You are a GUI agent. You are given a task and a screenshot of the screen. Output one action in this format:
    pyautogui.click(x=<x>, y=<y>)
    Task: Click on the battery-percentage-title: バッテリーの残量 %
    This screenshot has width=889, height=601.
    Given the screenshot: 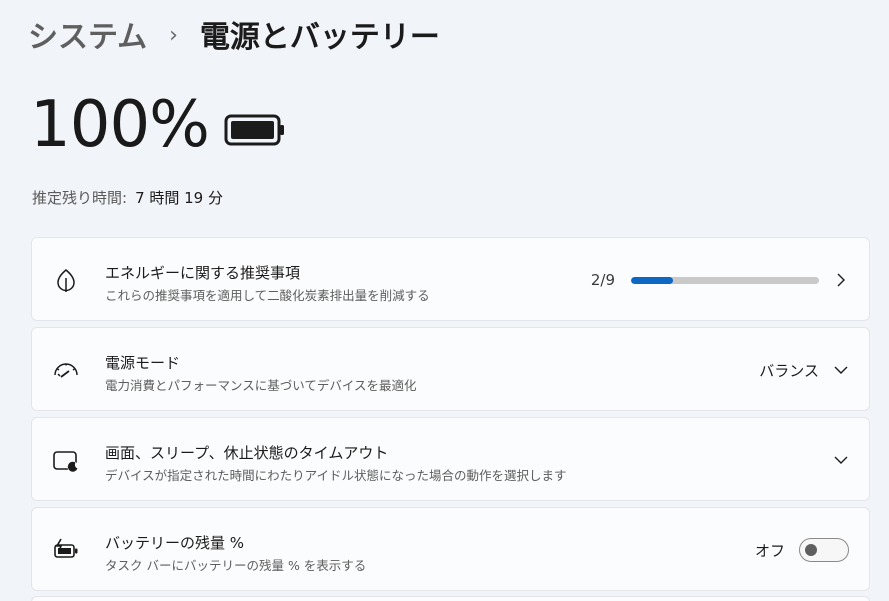 What is the action you would take?
    pyautogui.click(x=175, y=543)
    